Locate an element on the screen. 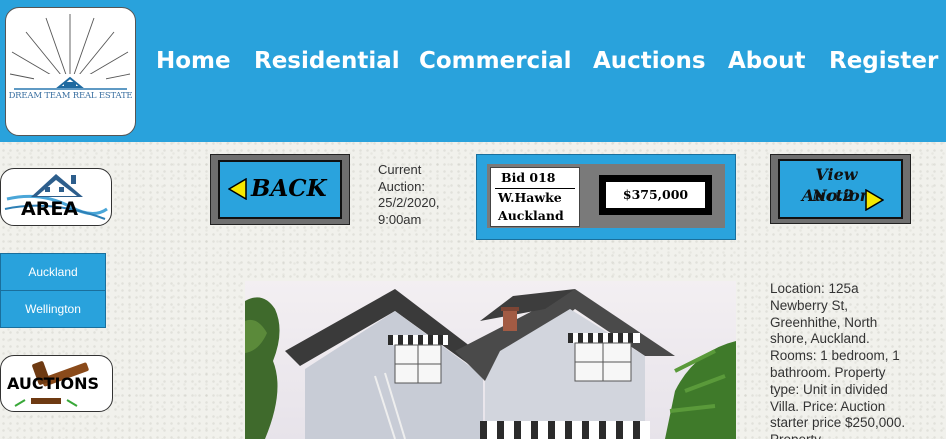 The height and width of the screenshot is (439, 946). view-auction-button: View Auction No.2 is located at coordinates (840, 189).